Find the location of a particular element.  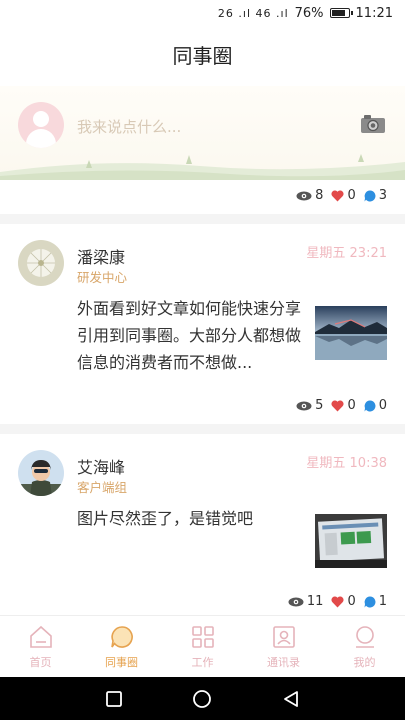

system-nav-bar is located at coordinates (202, 698).